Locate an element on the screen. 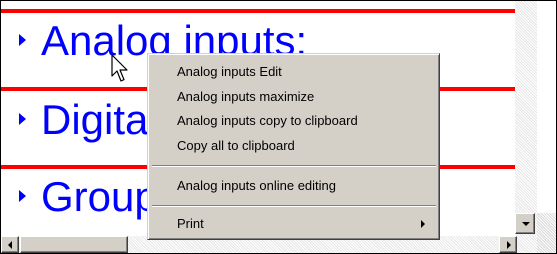  menu-item-analog-inputs-maximize: Analog inputs maximize is located at coordinates (294, 97).